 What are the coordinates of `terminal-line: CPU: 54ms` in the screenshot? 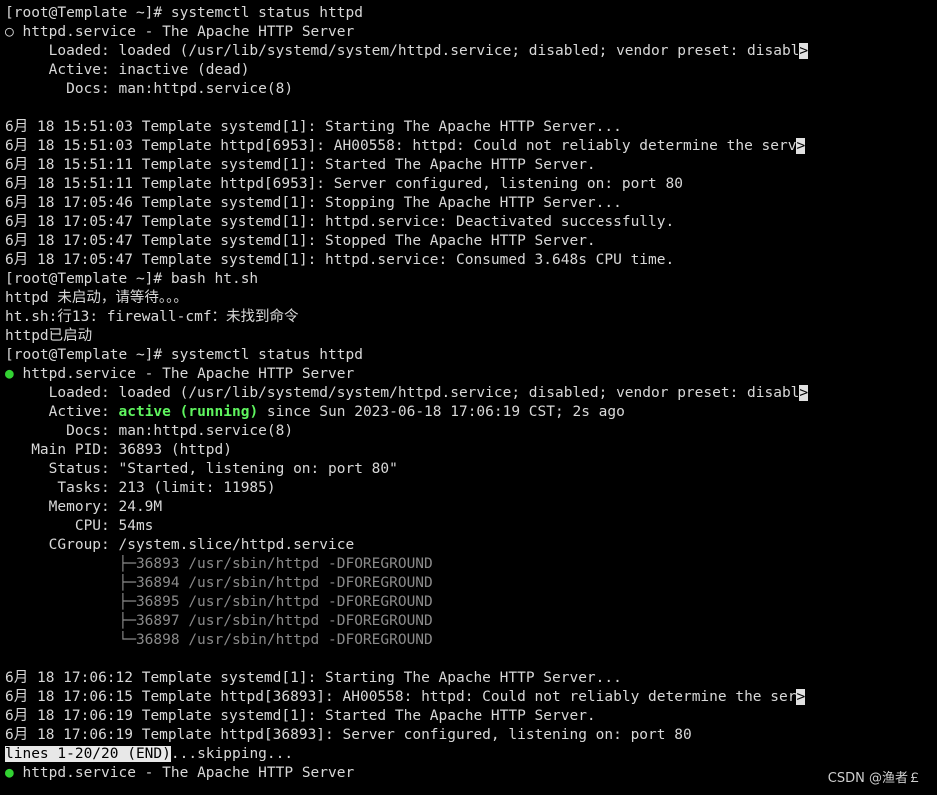 It's located at (470, 526).